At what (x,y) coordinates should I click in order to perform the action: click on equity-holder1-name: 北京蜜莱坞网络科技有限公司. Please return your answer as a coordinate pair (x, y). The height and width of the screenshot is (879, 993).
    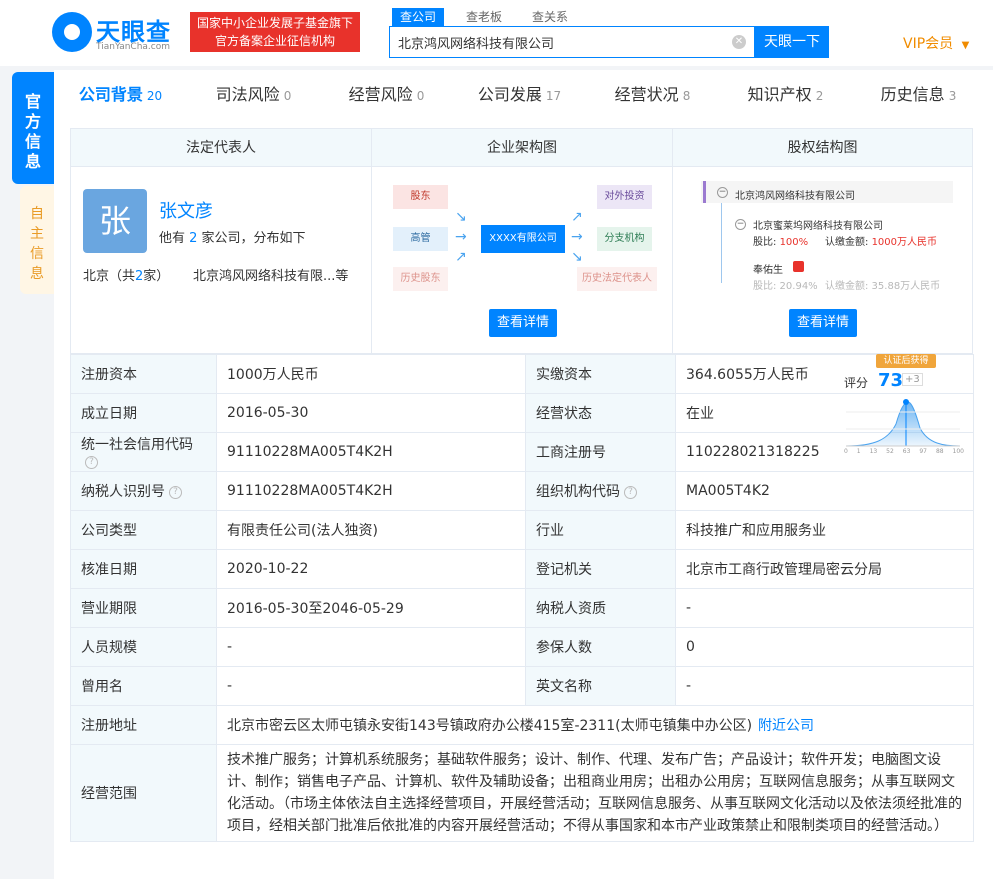
    Looking at the image, I should click on (818, 224).